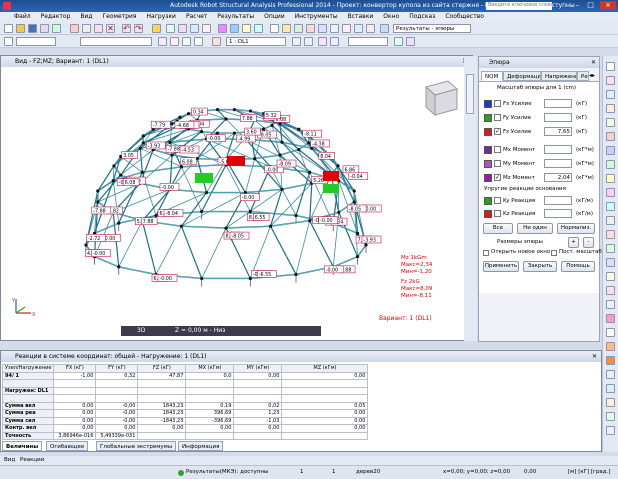  Describe the element at coordinates (198, 41) in the screenshot. I see `offset-icon` at that location.